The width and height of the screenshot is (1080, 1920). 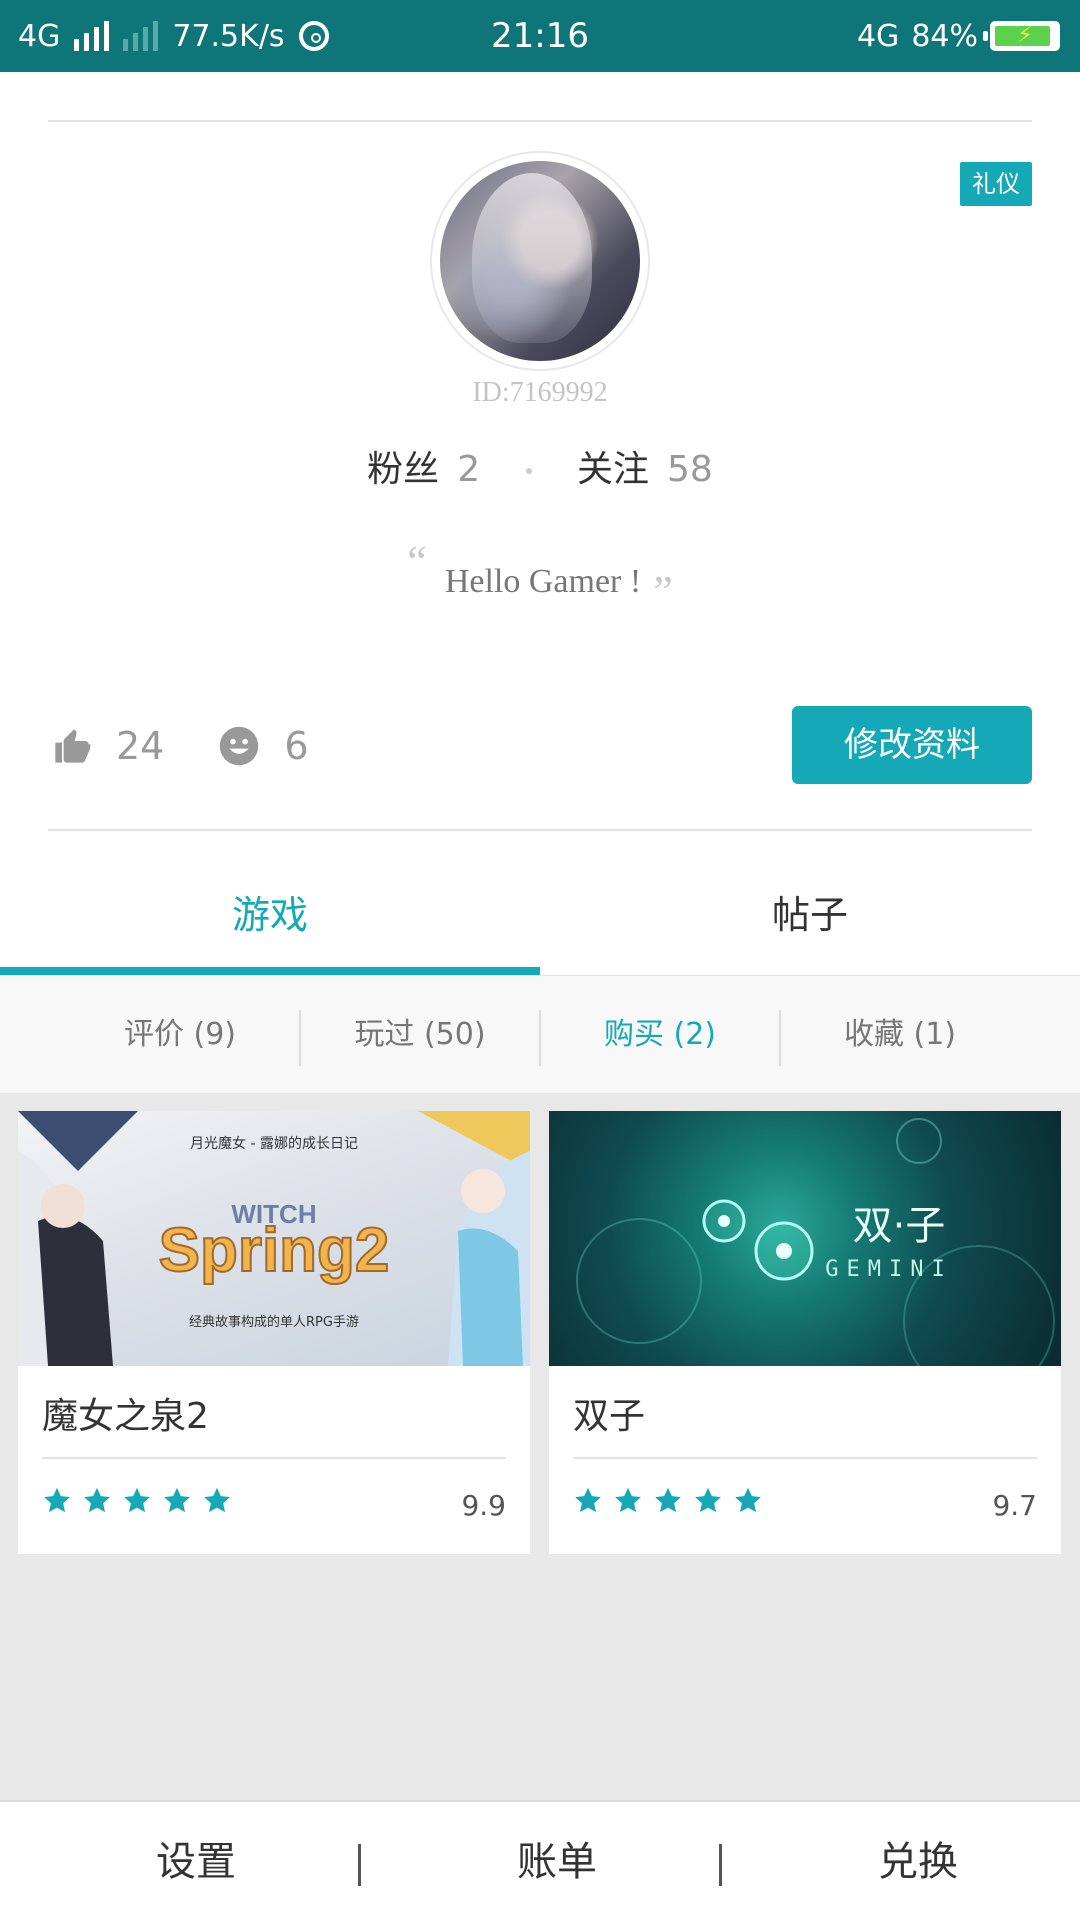 What do you see at coordinates (73, 746) in the screenshot?
I see `thumbs-up-icon` at bounding box center [73, 746].